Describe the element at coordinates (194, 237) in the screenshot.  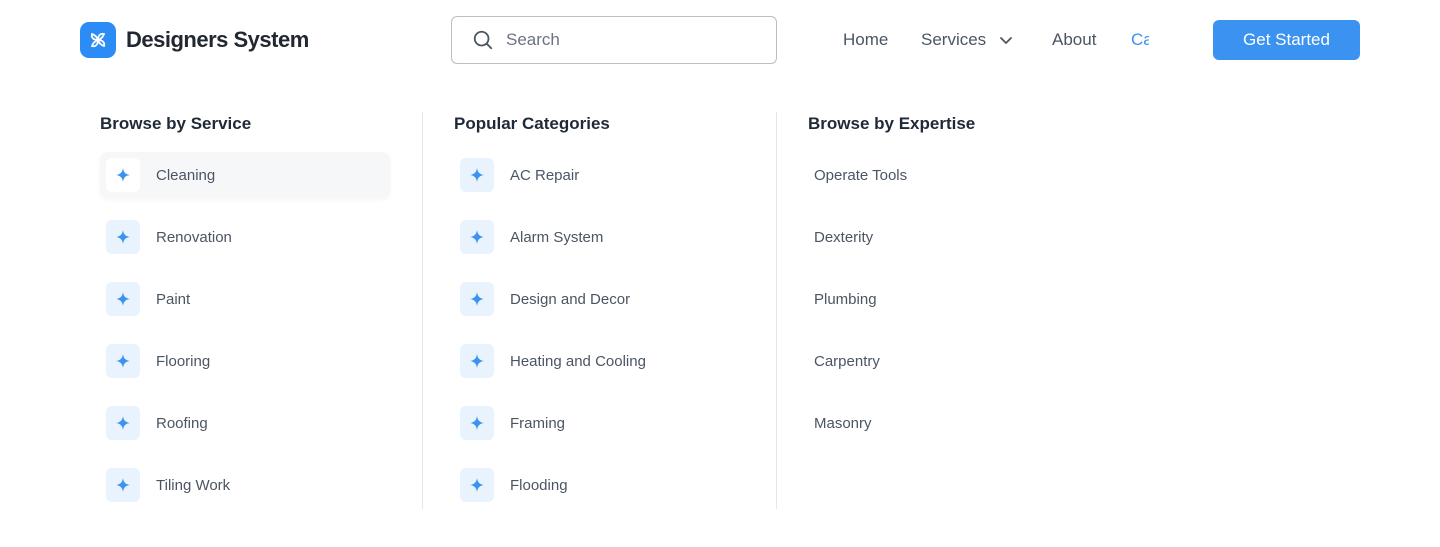
I see `item-label: Renovation` at that location.